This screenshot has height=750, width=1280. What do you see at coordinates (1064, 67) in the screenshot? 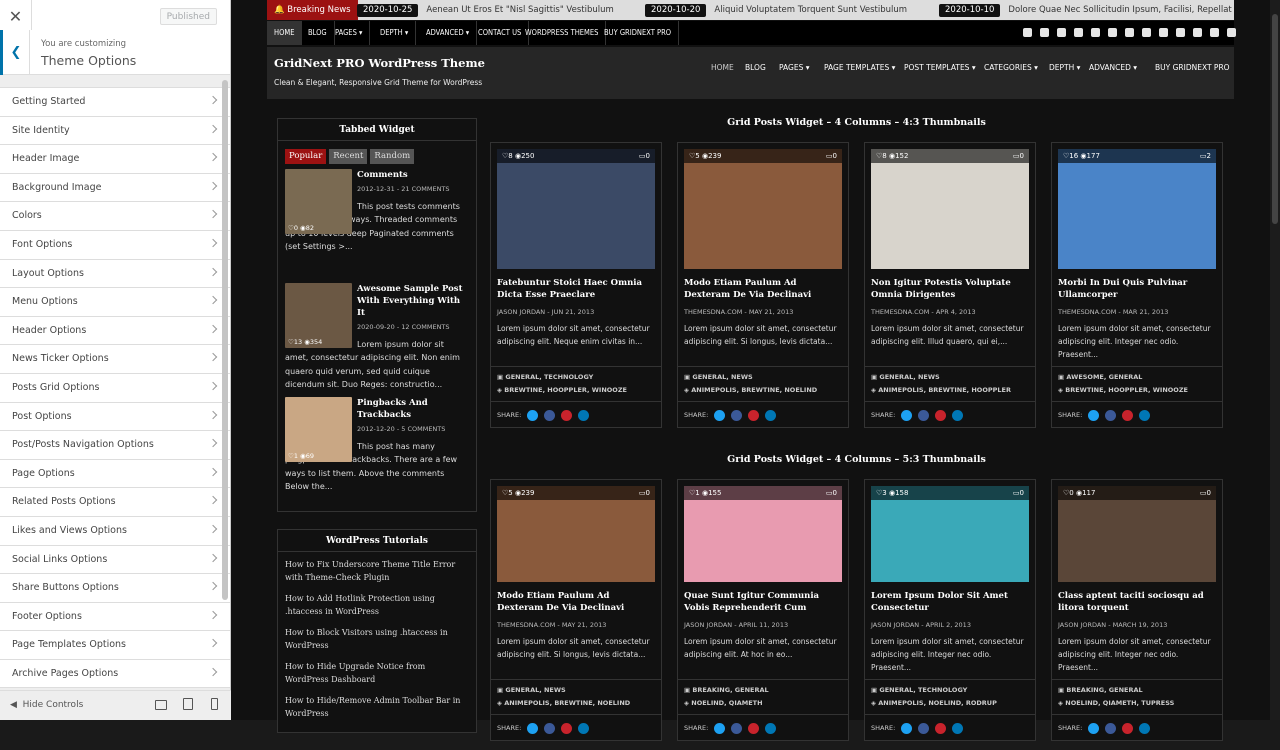
I see `header-menu-item: DEPTH ▾` at bounding box center [1064, 67].